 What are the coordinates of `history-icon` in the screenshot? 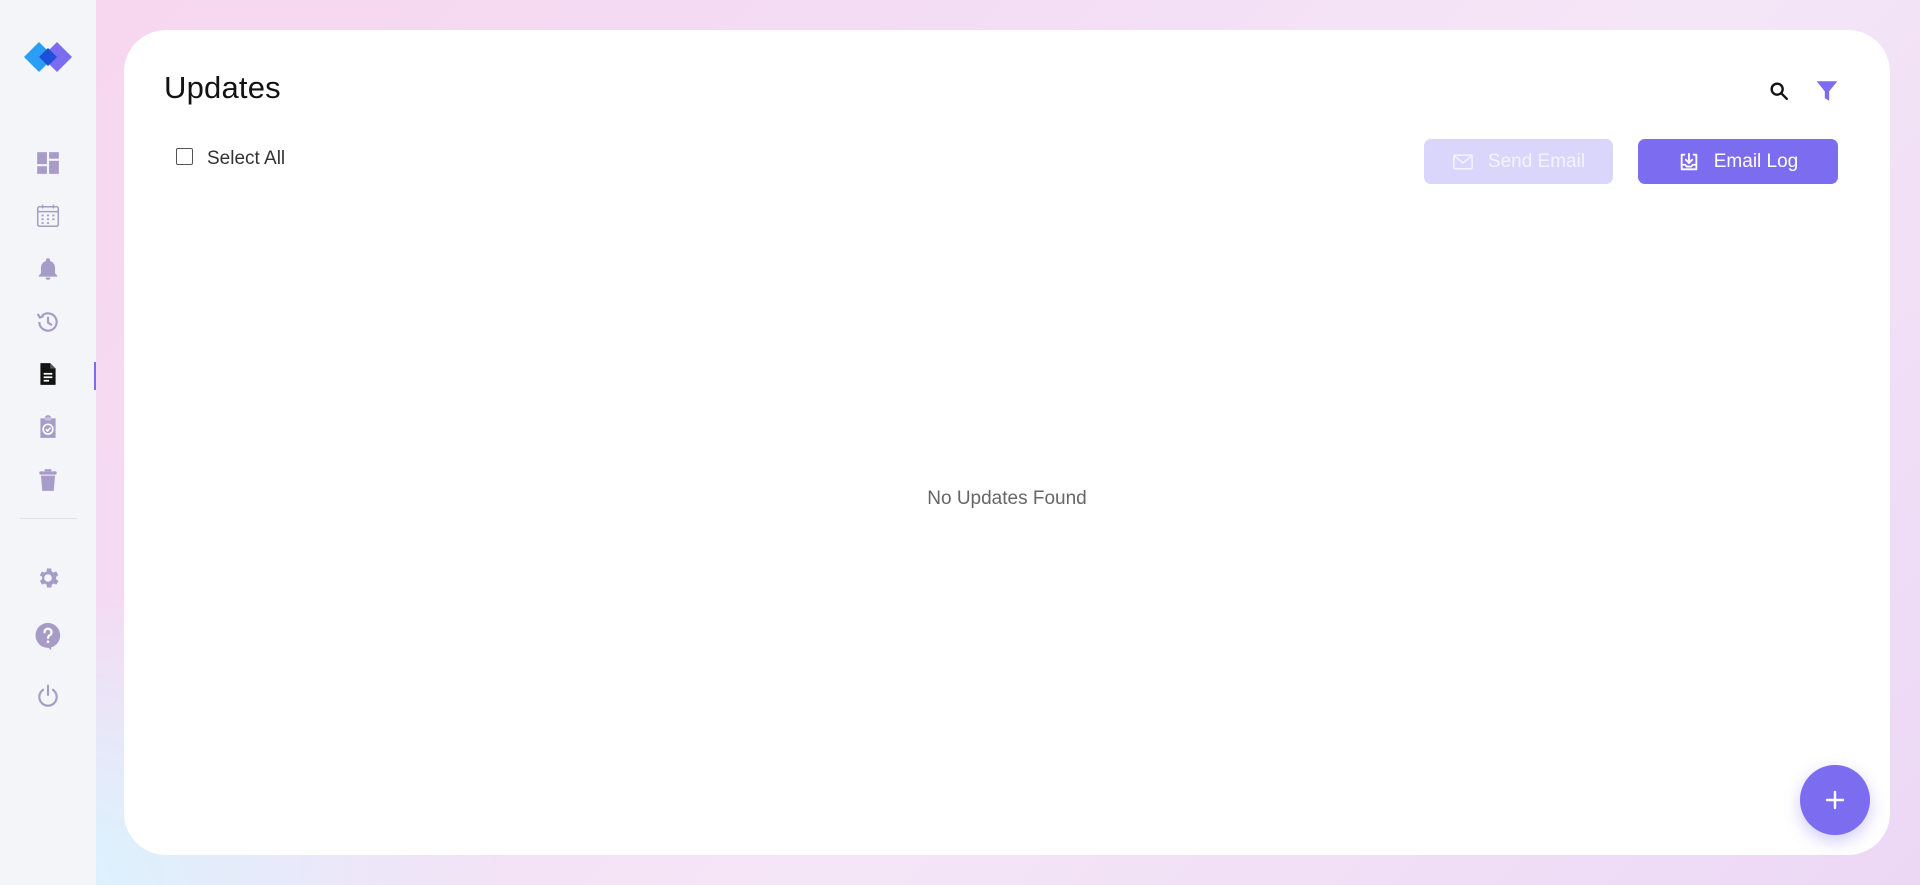 It's located at (47, 322).